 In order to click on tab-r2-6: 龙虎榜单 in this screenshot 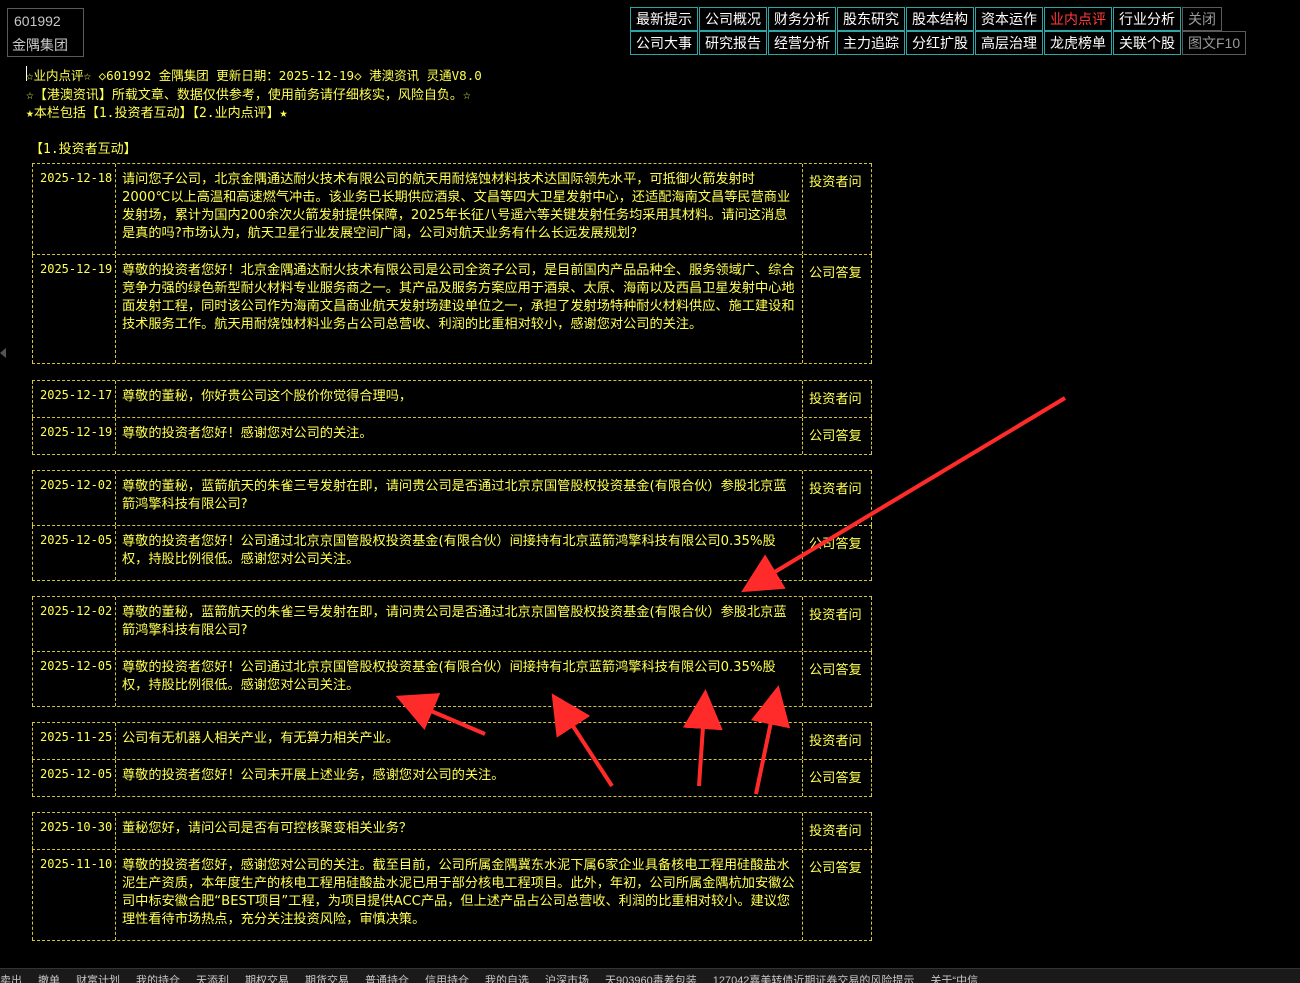, I will do `click(1078, 43)`.